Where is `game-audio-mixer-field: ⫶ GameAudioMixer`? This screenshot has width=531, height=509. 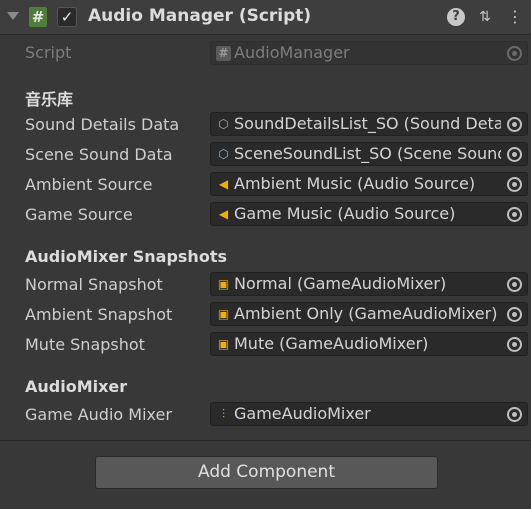 game-audio-mixer-field: ⫶ GameAudioMixer is located at coordinates (369, 414).